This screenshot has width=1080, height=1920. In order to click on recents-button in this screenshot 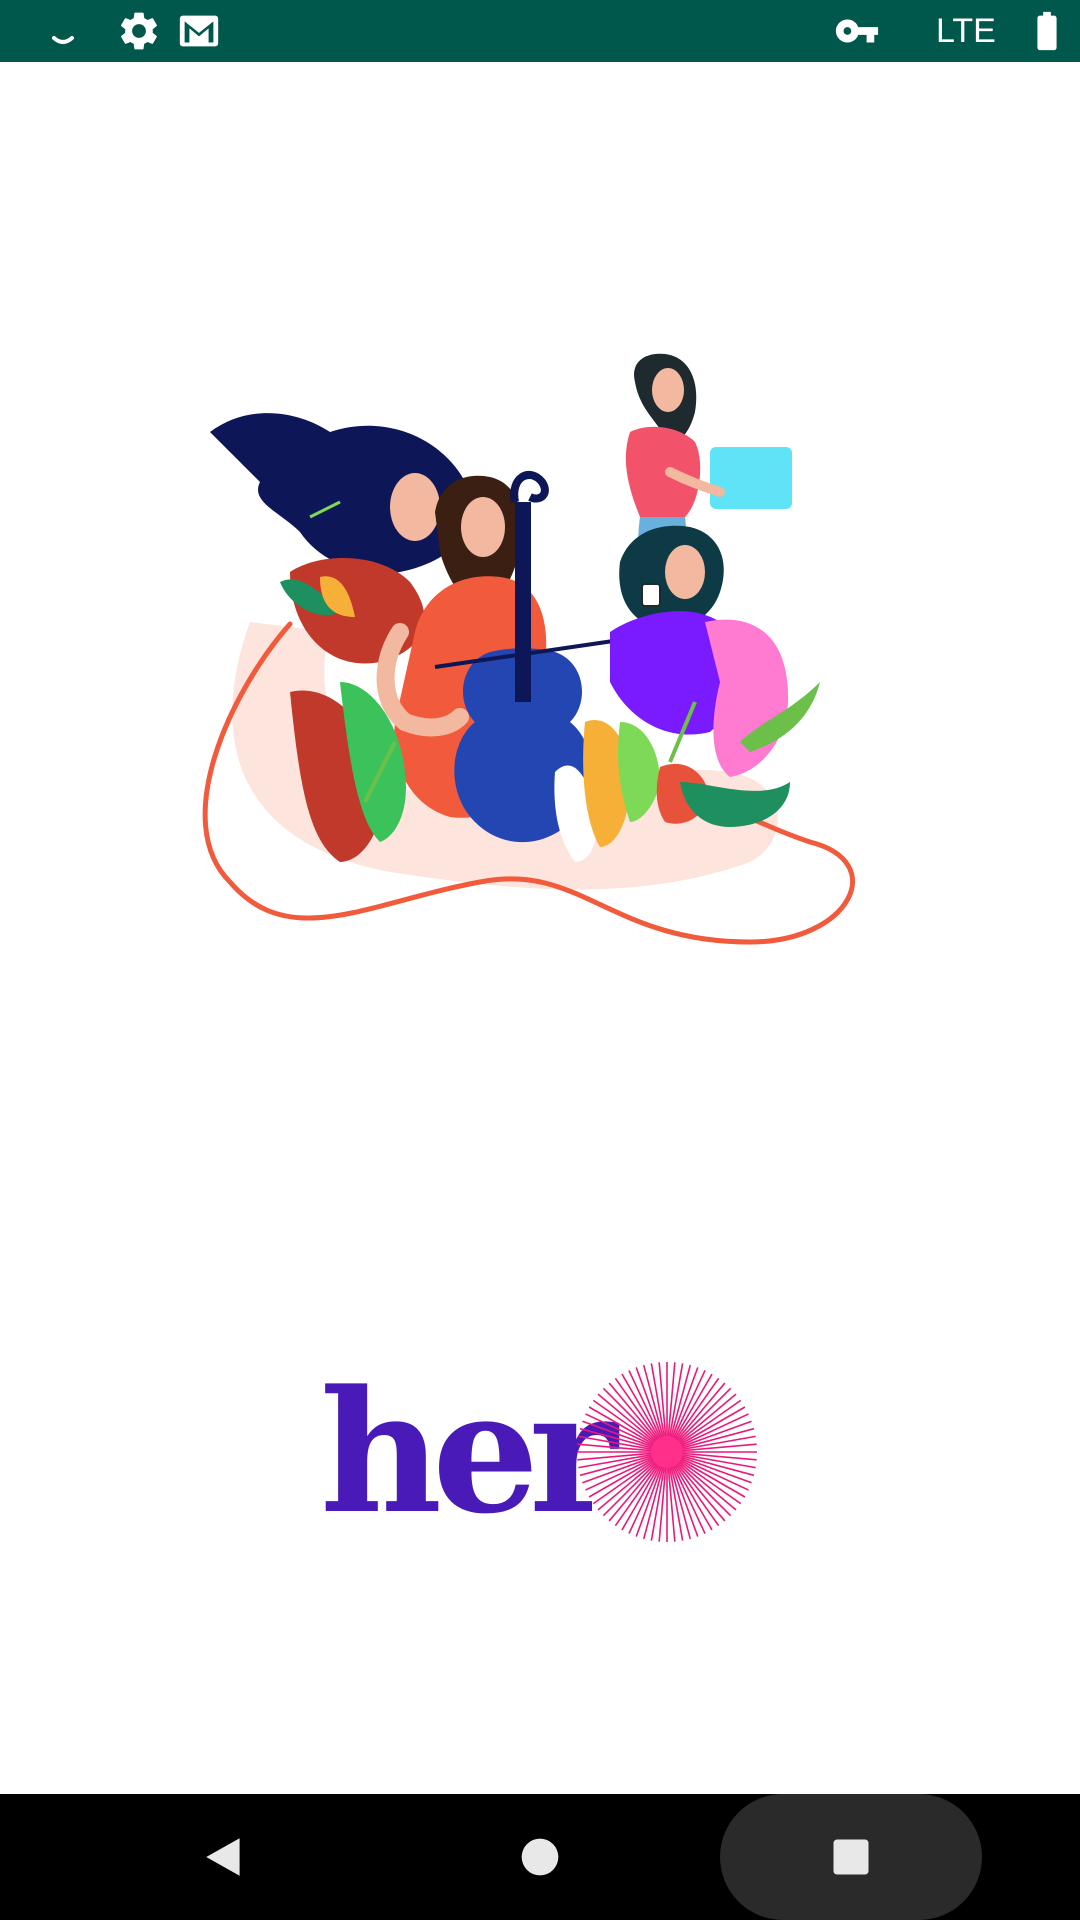, I will do `click(851, 1857)`.